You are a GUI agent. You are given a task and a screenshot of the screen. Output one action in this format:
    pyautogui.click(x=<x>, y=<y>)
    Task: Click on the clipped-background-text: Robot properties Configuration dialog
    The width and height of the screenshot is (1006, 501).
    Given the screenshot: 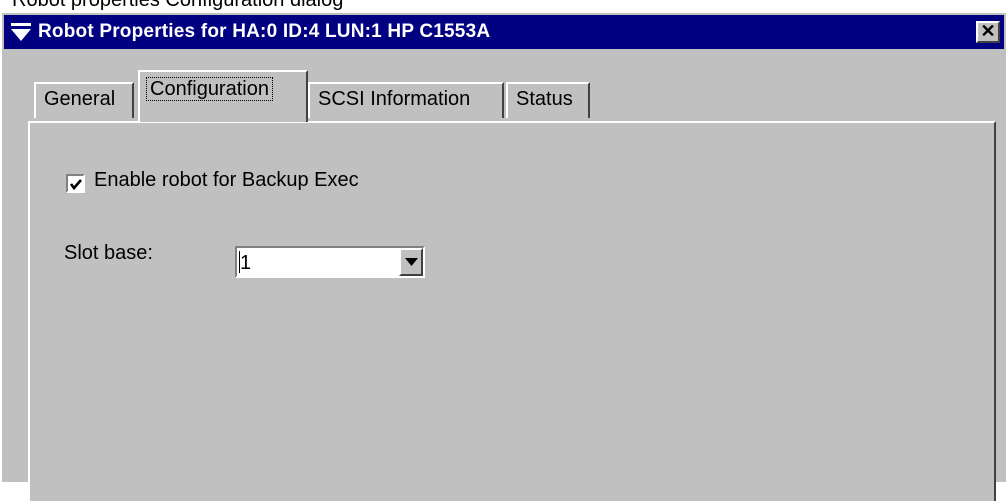 What is the action you would take?
    pyautogui.click(x=178, y=5)
    